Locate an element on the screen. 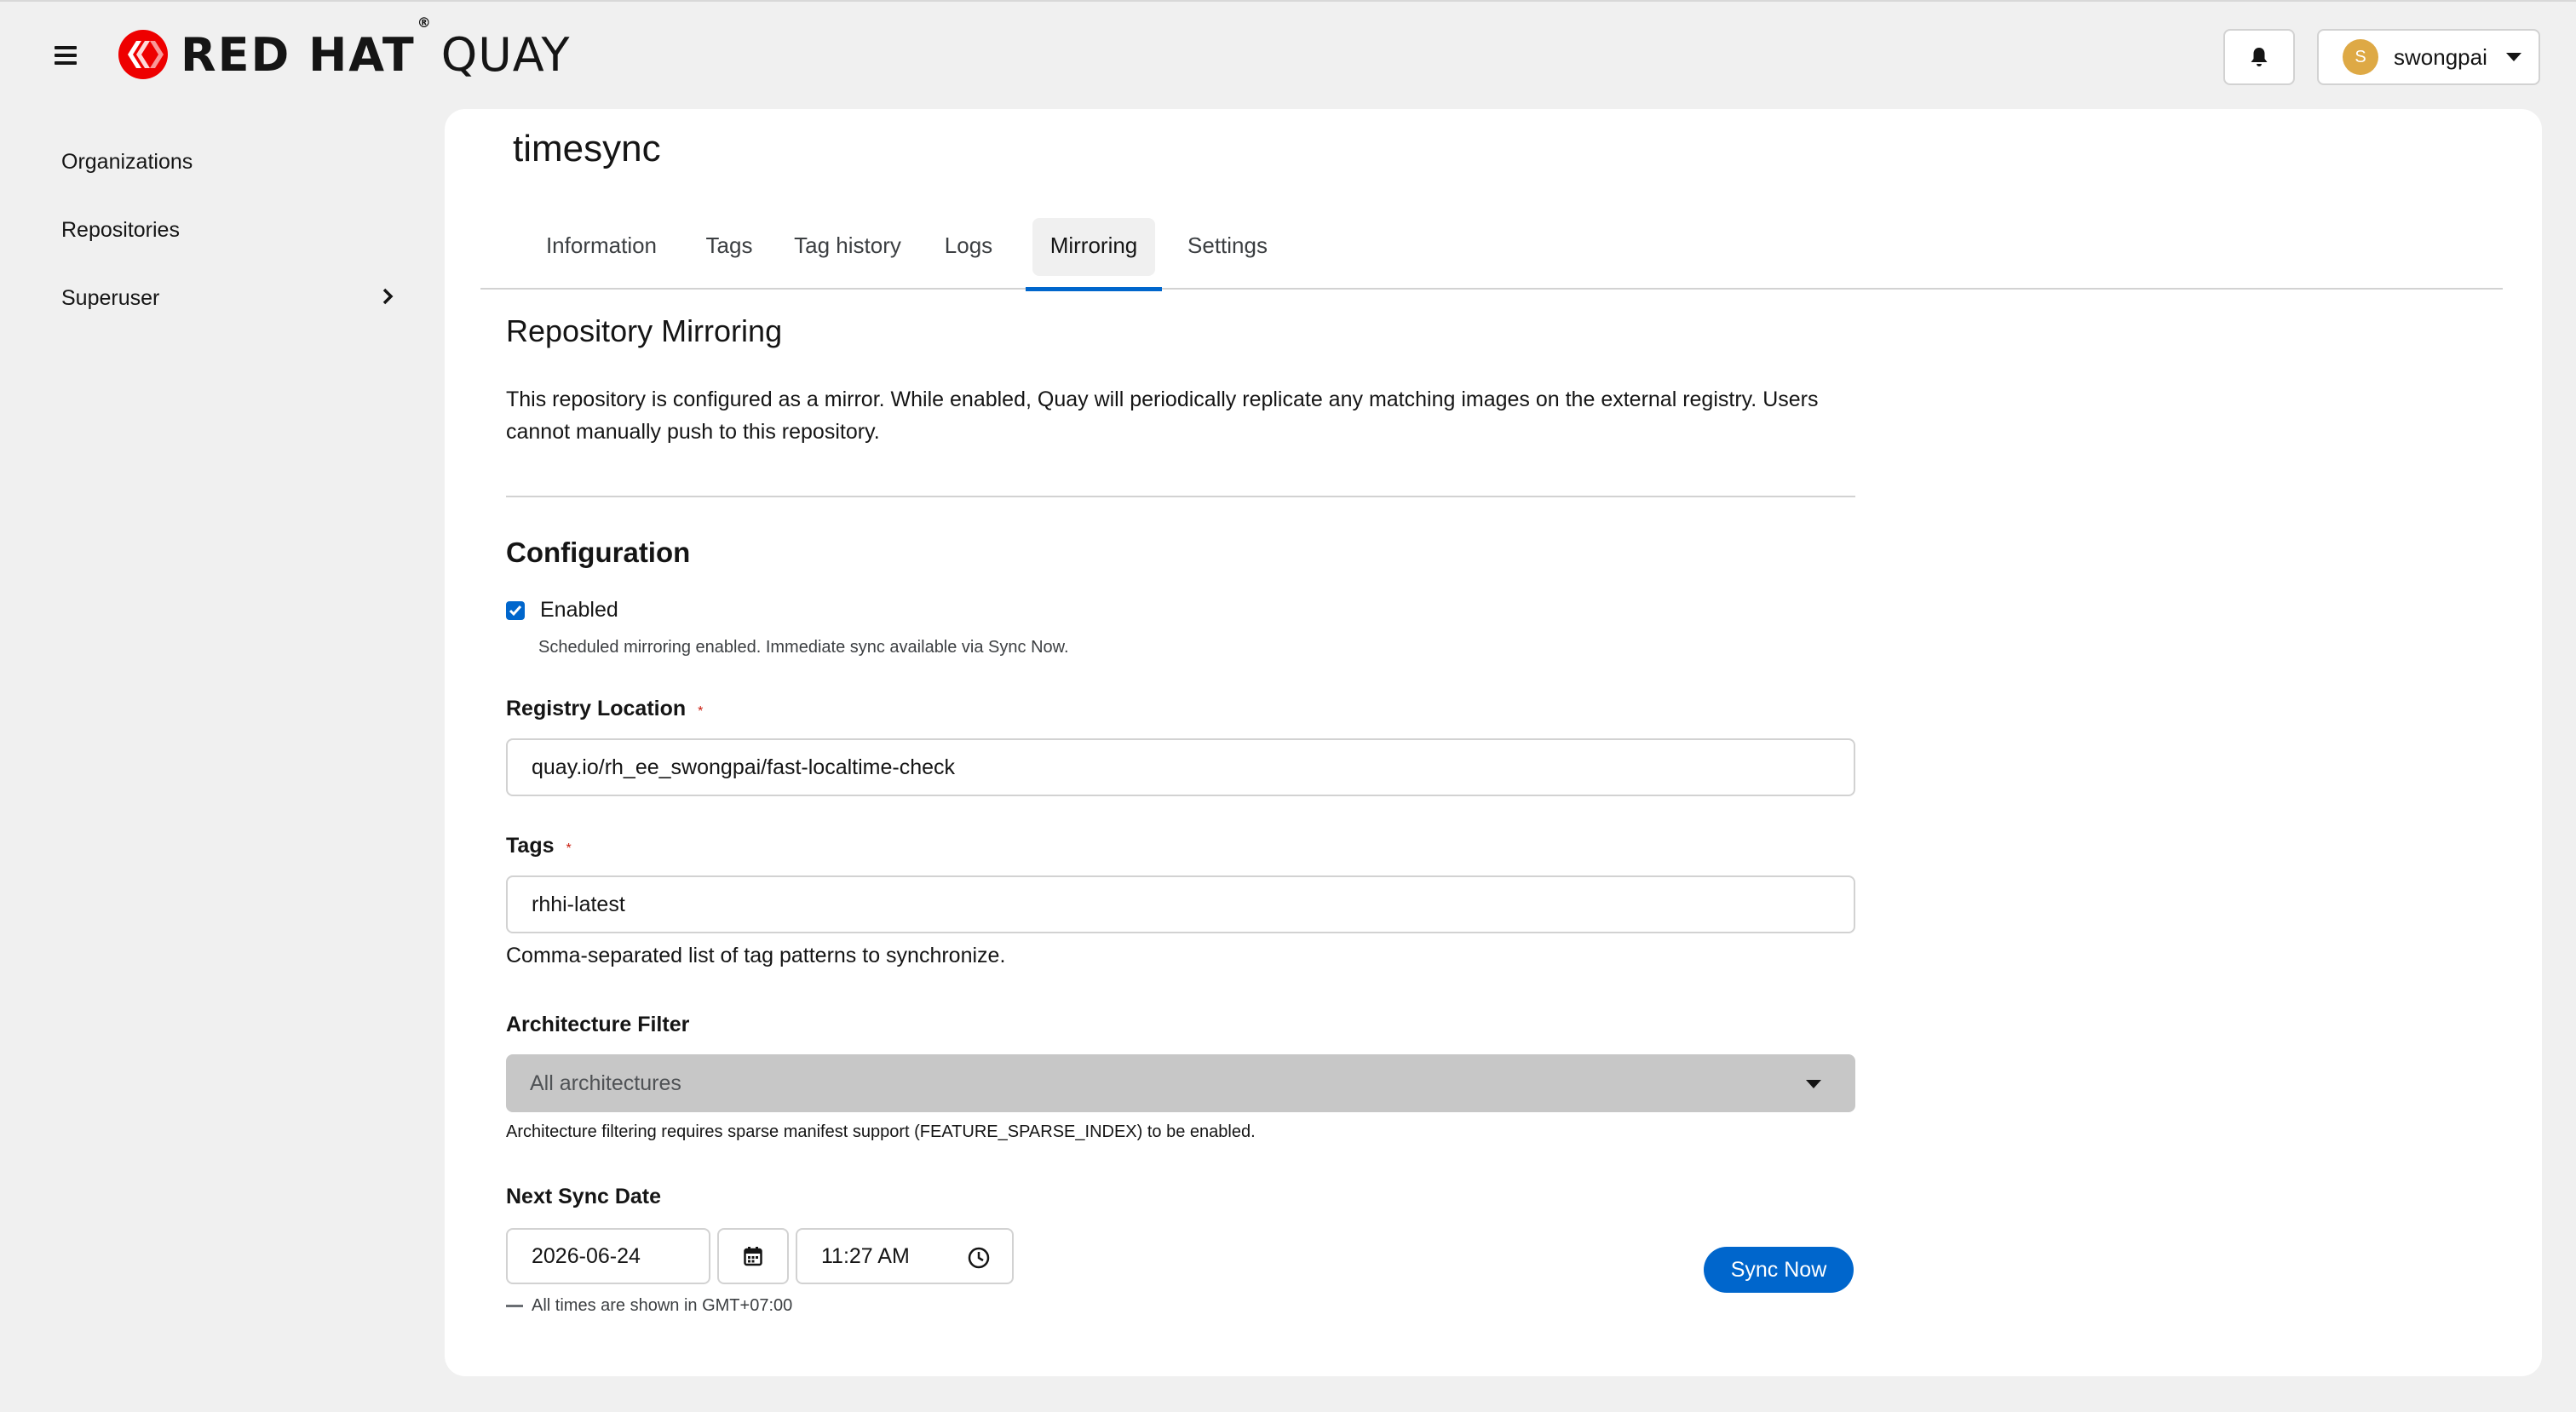  user-menu-button: S swongpai is located at coordinates (2429, 57).